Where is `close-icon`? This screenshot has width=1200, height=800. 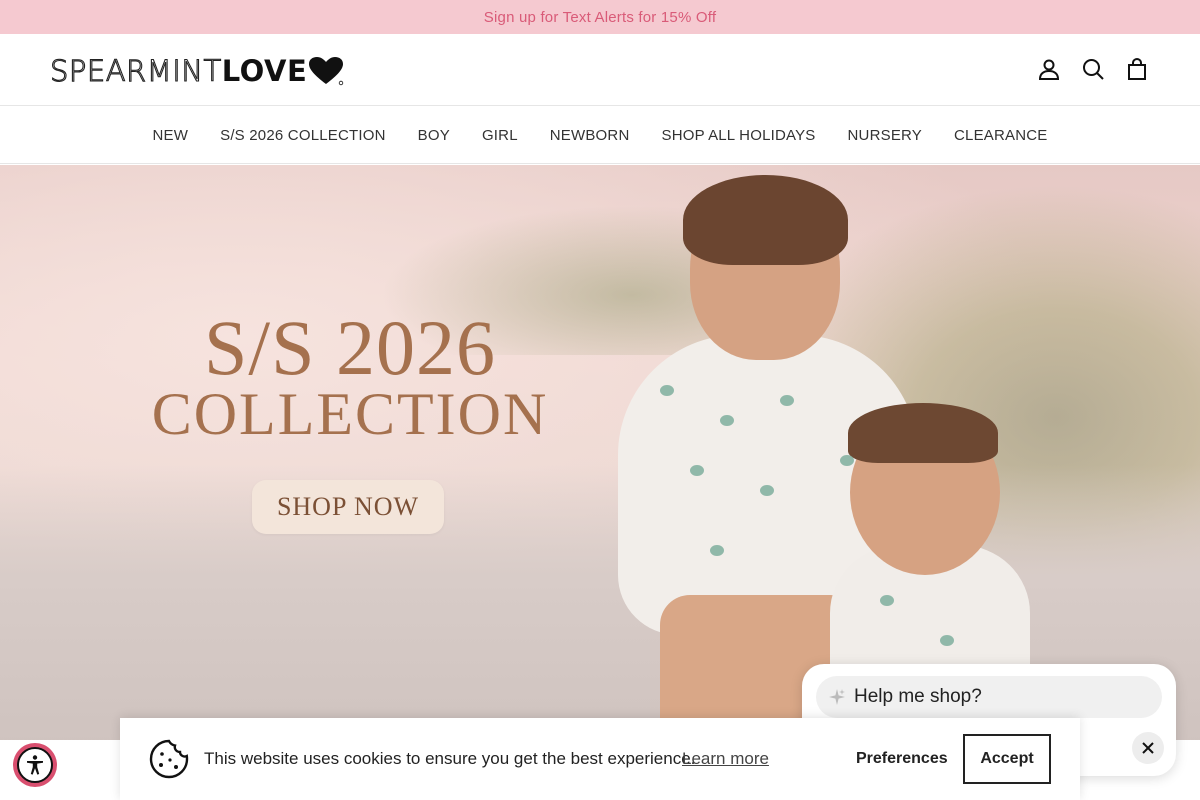 close-icon is located at coordinates (1148, 748).